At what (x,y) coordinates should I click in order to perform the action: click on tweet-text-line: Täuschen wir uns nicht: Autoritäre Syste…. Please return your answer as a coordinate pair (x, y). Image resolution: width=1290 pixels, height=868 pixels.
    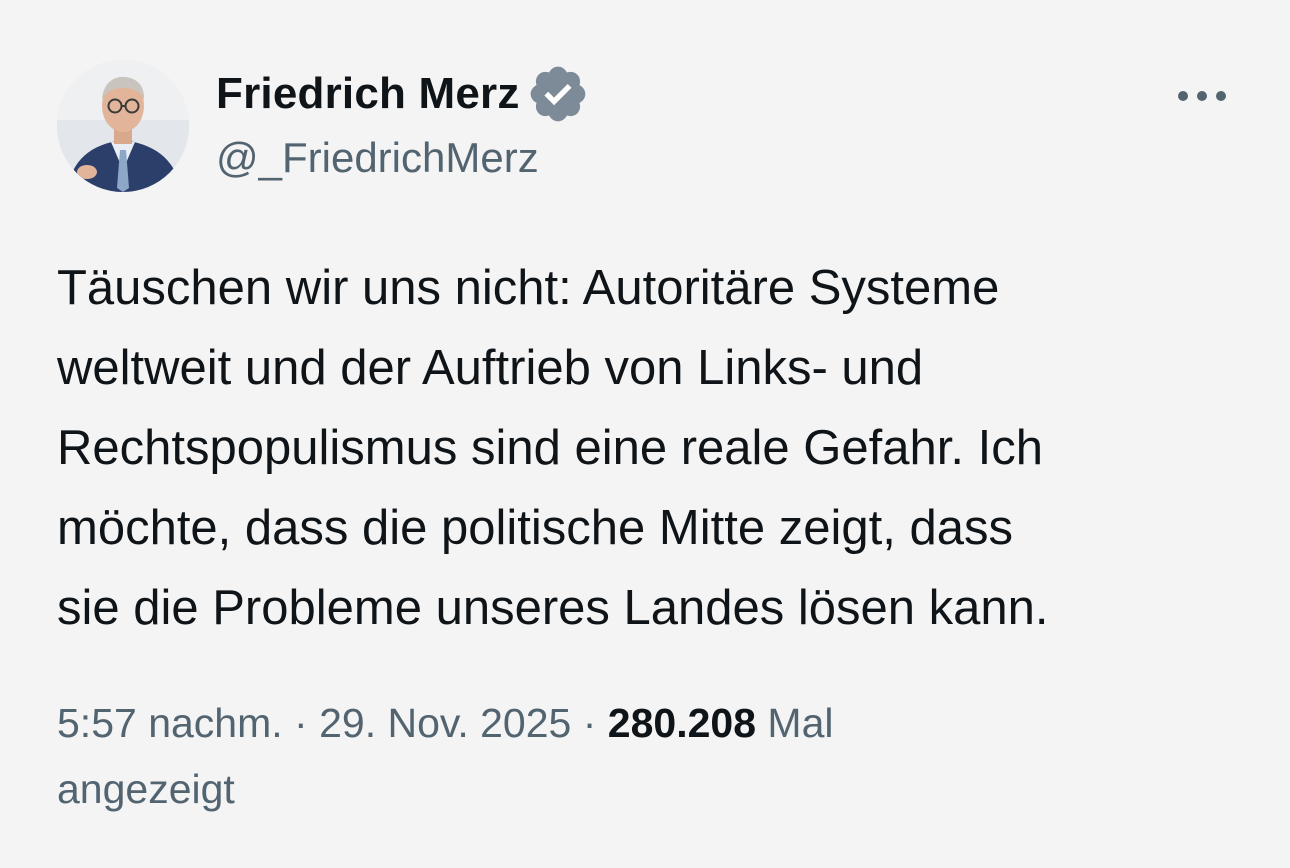
    Looking at the image, I should click on (528, 288).